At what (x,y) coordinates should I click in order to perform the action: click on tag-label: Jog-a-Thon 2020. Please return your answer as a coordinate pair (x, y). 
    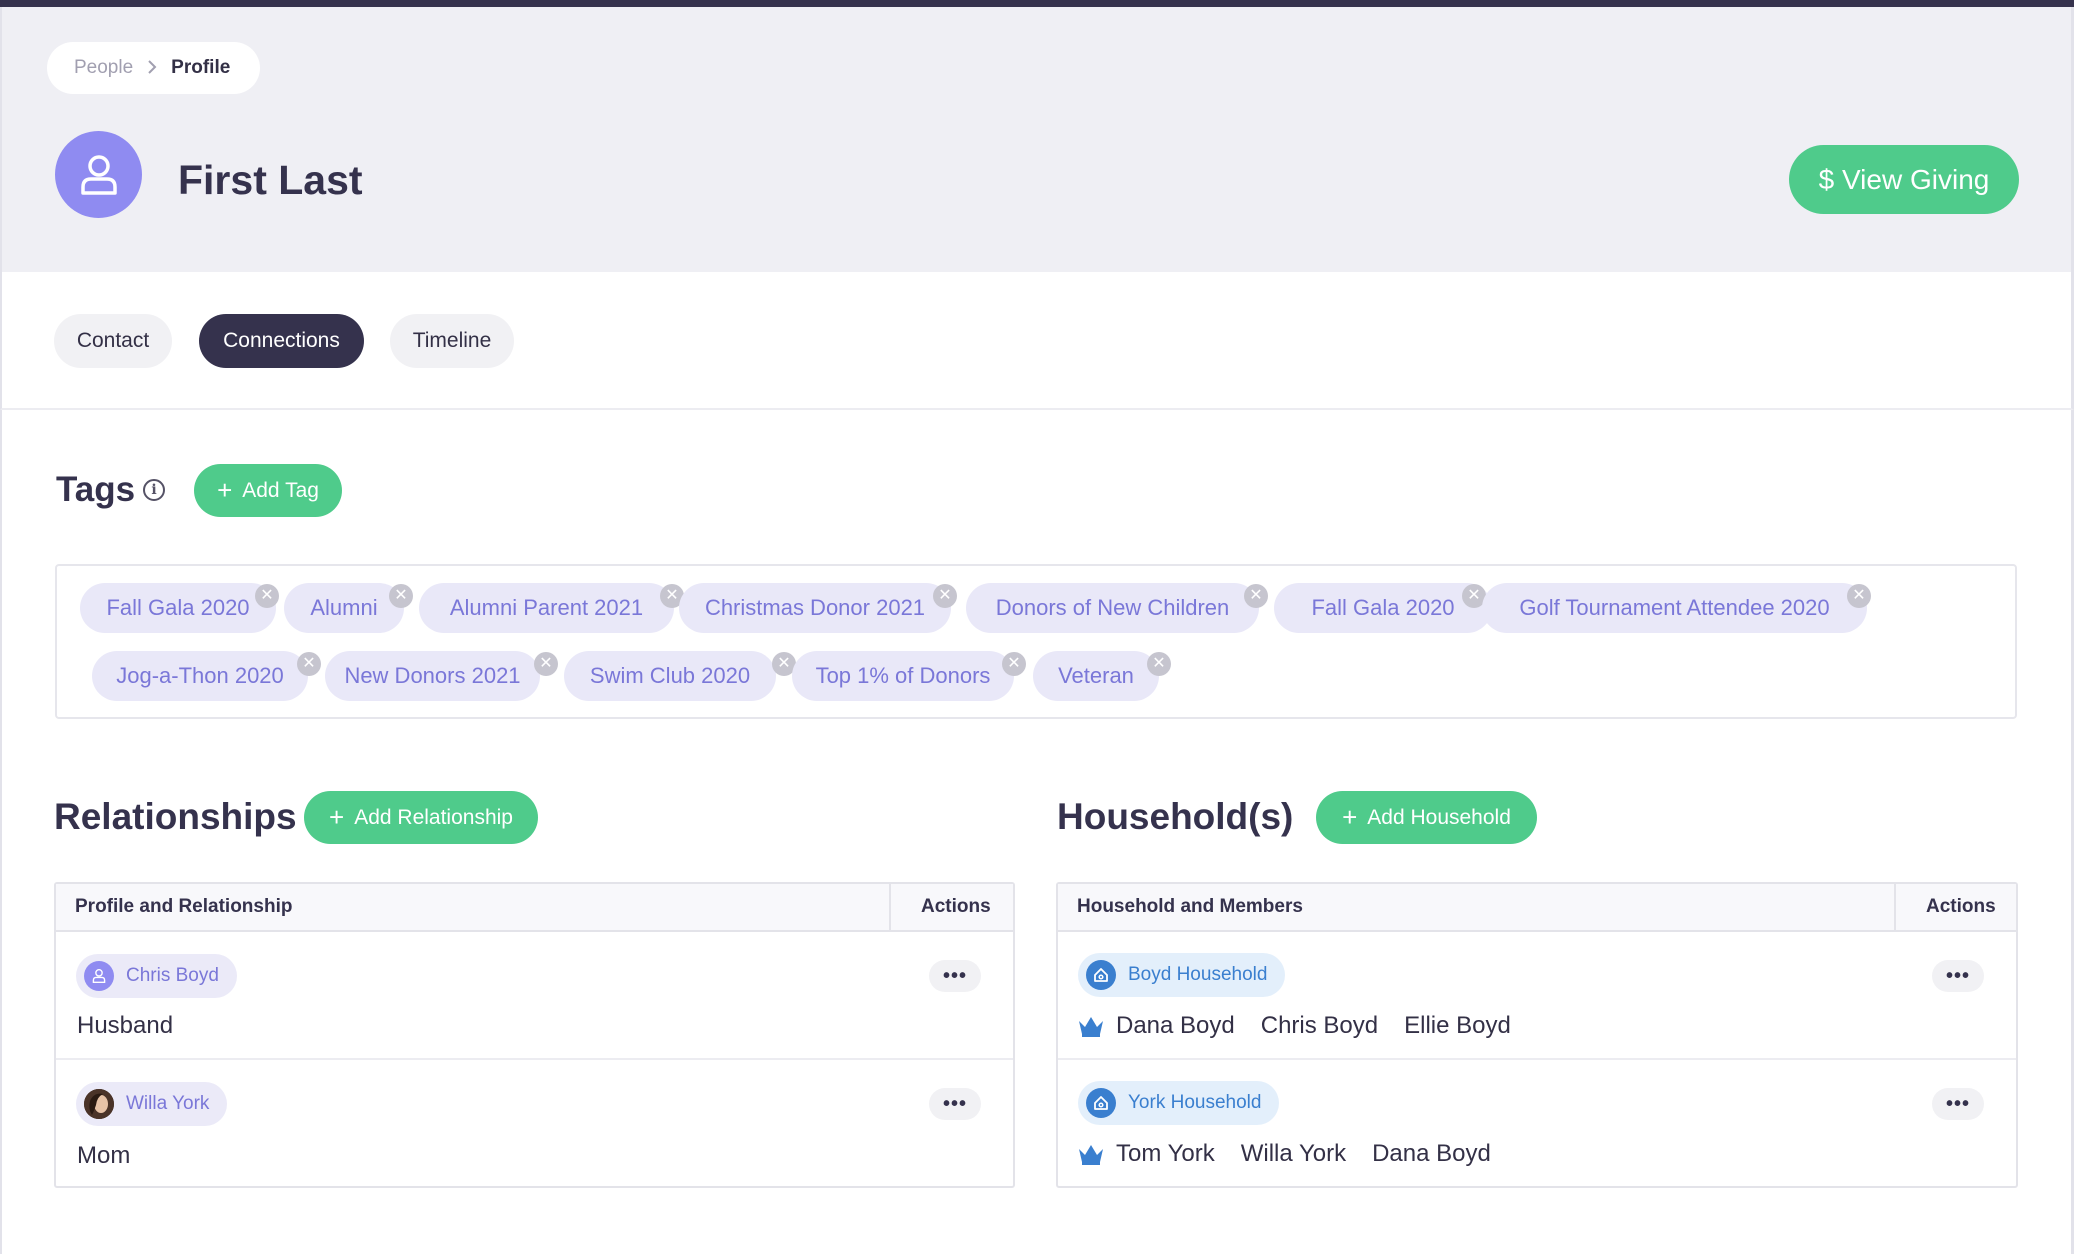
    Looking at the image, I should click on (200, 675).